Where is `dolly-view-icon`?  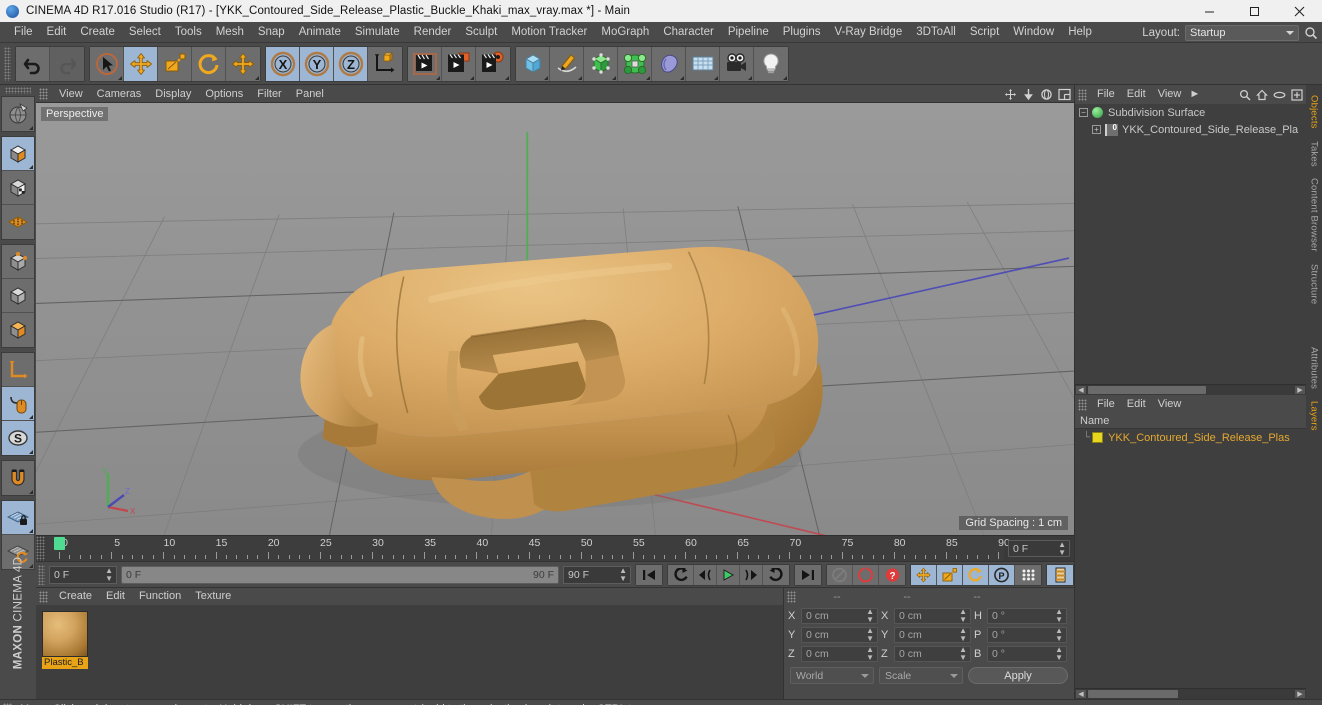 dolly-view-icon is located at coordinates (1028, 94).